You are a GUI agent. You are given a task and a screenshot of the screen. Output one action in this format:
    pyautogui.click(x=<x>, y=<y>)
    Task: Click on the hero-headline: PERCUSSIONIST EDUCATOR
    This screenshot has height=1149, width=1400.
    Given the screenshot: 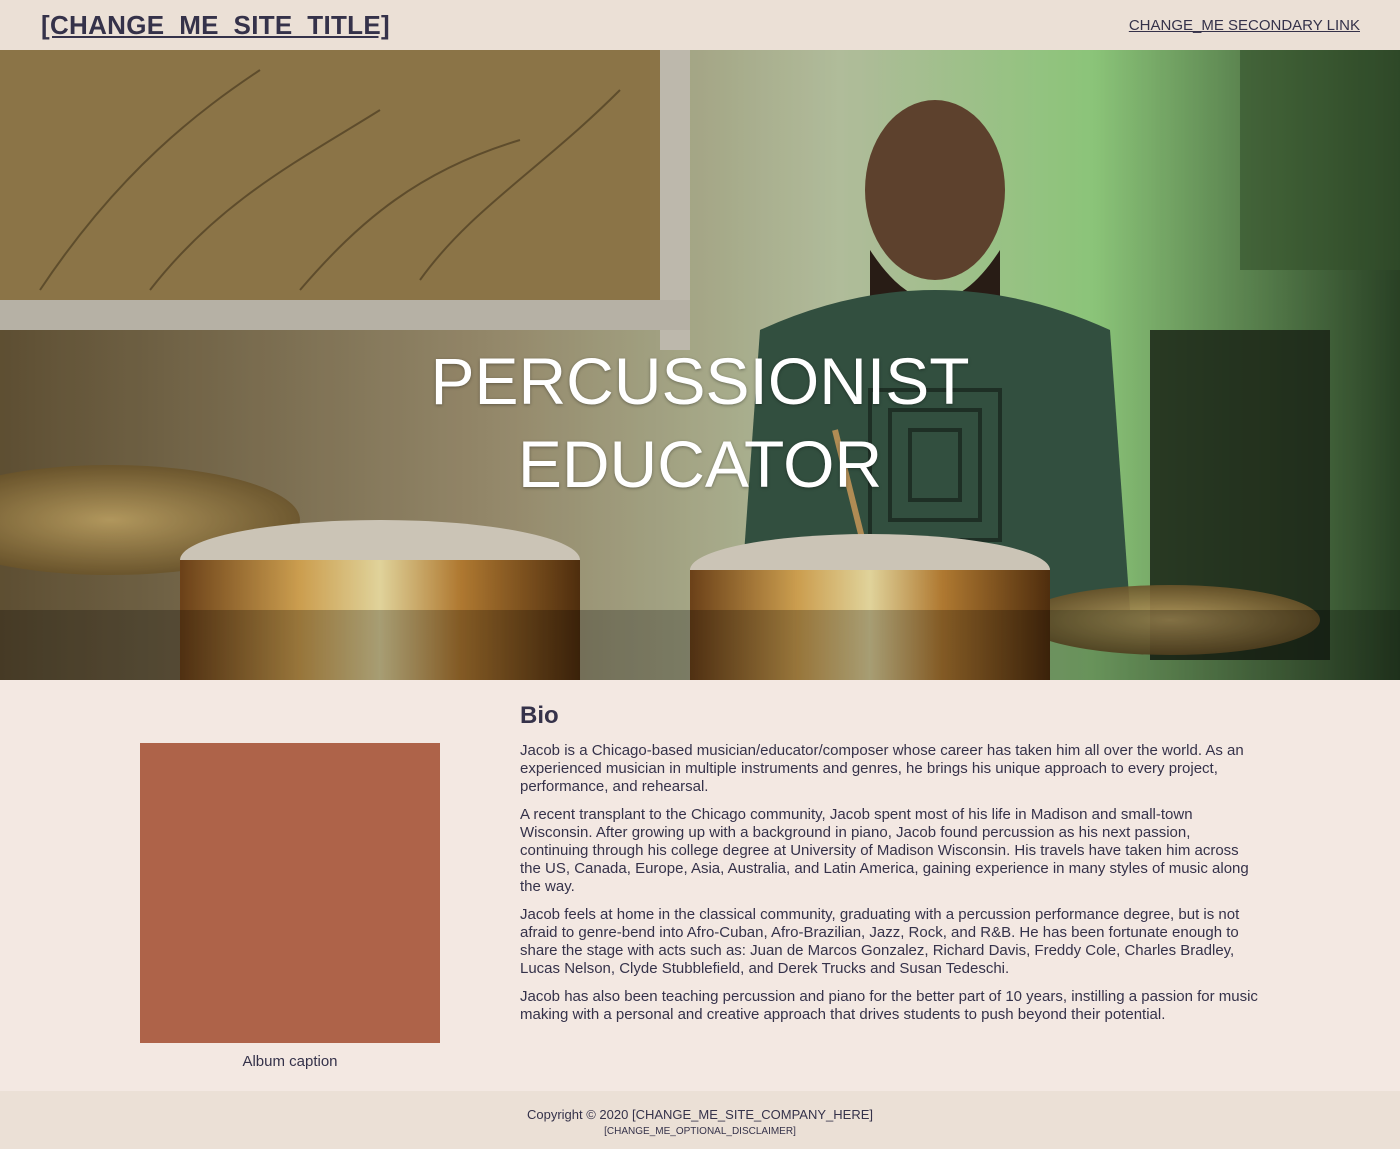 What is the action you would take?
    pyautogui.click(x=700, y=423)
    